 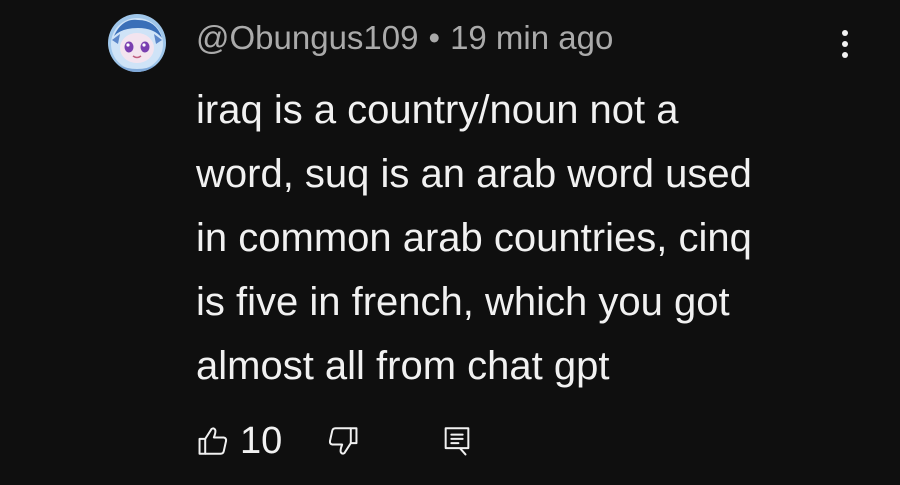 I want to click on reply-comment-icon, so click(x=457, y=441).